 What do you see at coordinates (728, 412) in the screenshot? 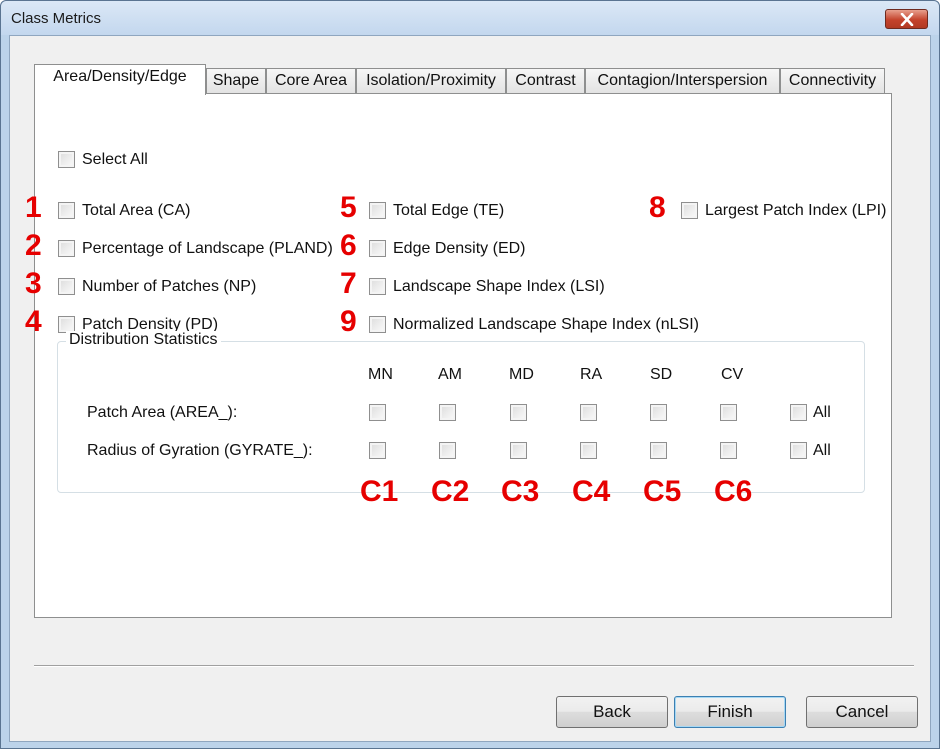
I see `patch-area-cv-checkbox` at bounding box center [728, 412].